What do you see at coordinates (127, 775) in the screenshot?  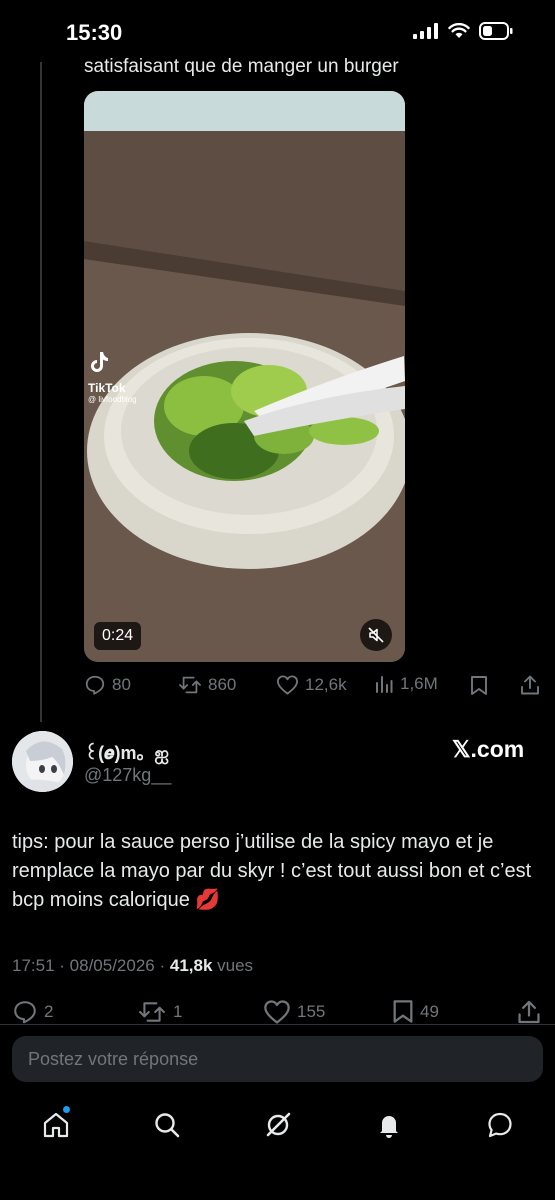 I see `user-handle: @127kg__` at bounding box center [127, 775].